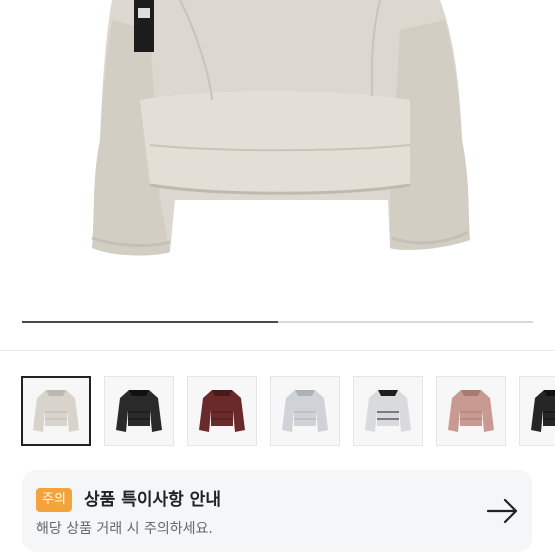  I want to click on thumb-pink-jacket, so click(471, 411).